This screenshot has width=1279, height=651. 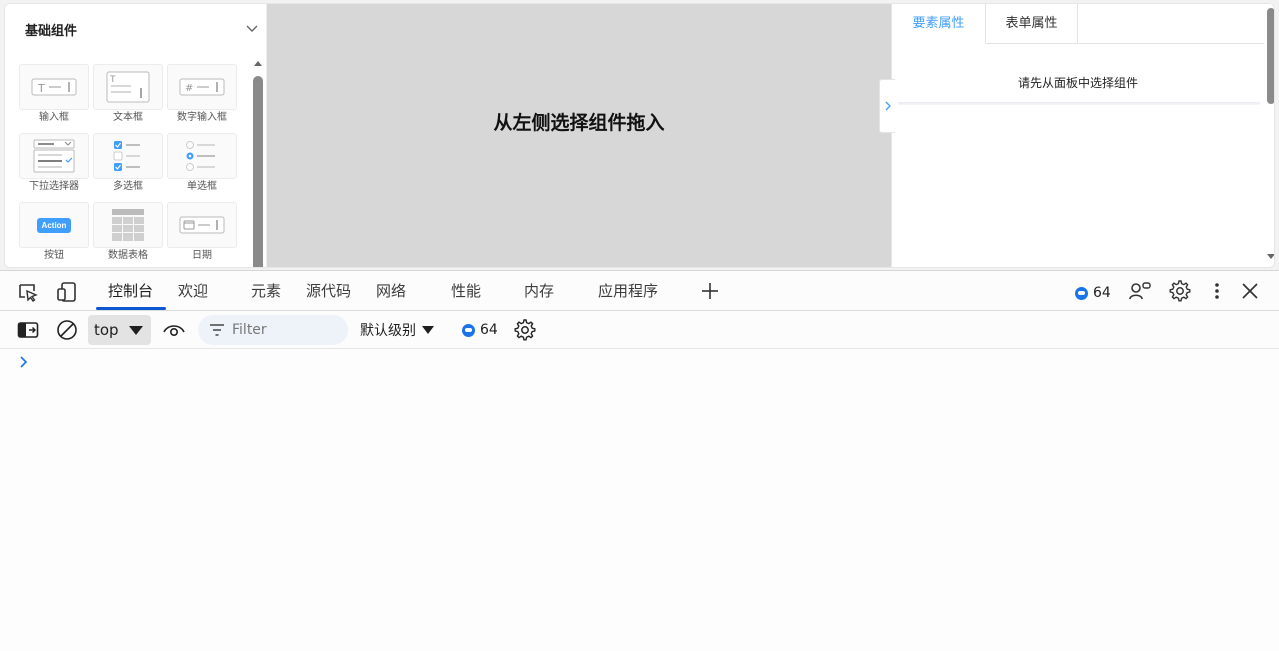 What do you see at coordinates (539, 291) in the screenshot?
I see `tab-memory: 内存` at bounding box center [539, 291].